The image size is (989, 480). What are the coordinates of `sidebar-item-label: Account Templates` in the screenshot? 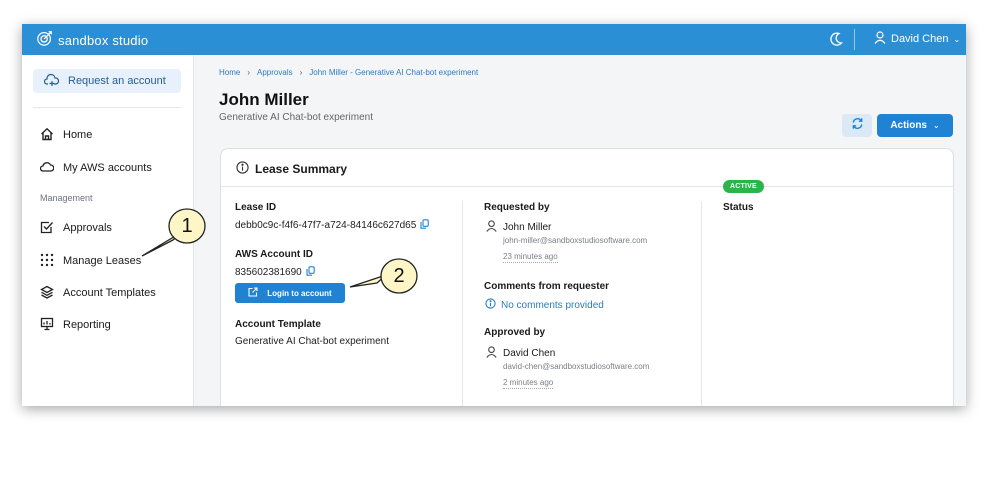 It's located at (109, 293).